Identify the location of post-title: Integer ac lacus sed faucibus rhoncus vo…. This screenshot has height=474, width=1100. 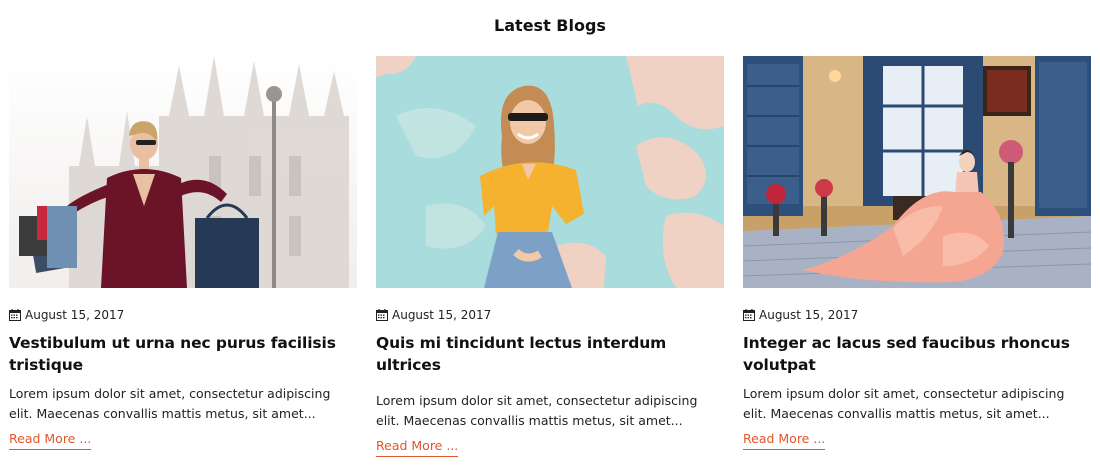
(917, 354).